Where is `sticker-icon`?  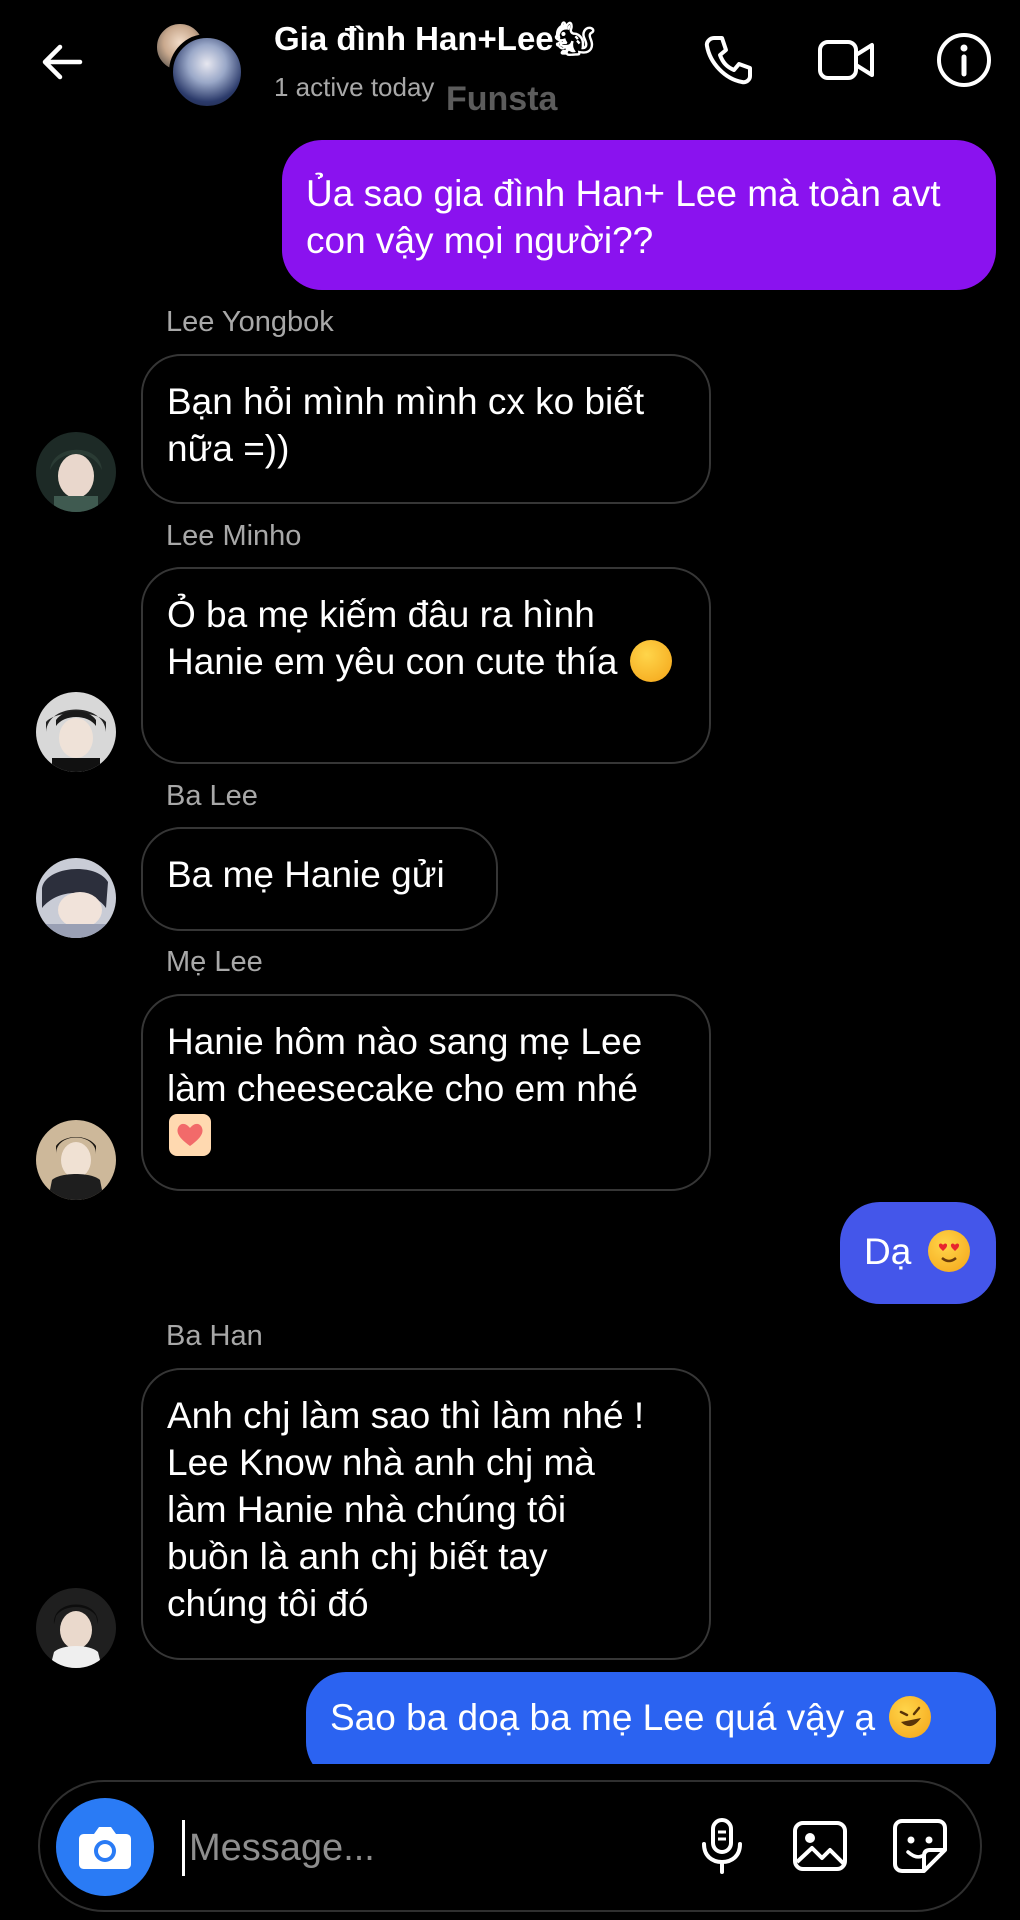
sticker-icon is located at coordinates (920, 1846).